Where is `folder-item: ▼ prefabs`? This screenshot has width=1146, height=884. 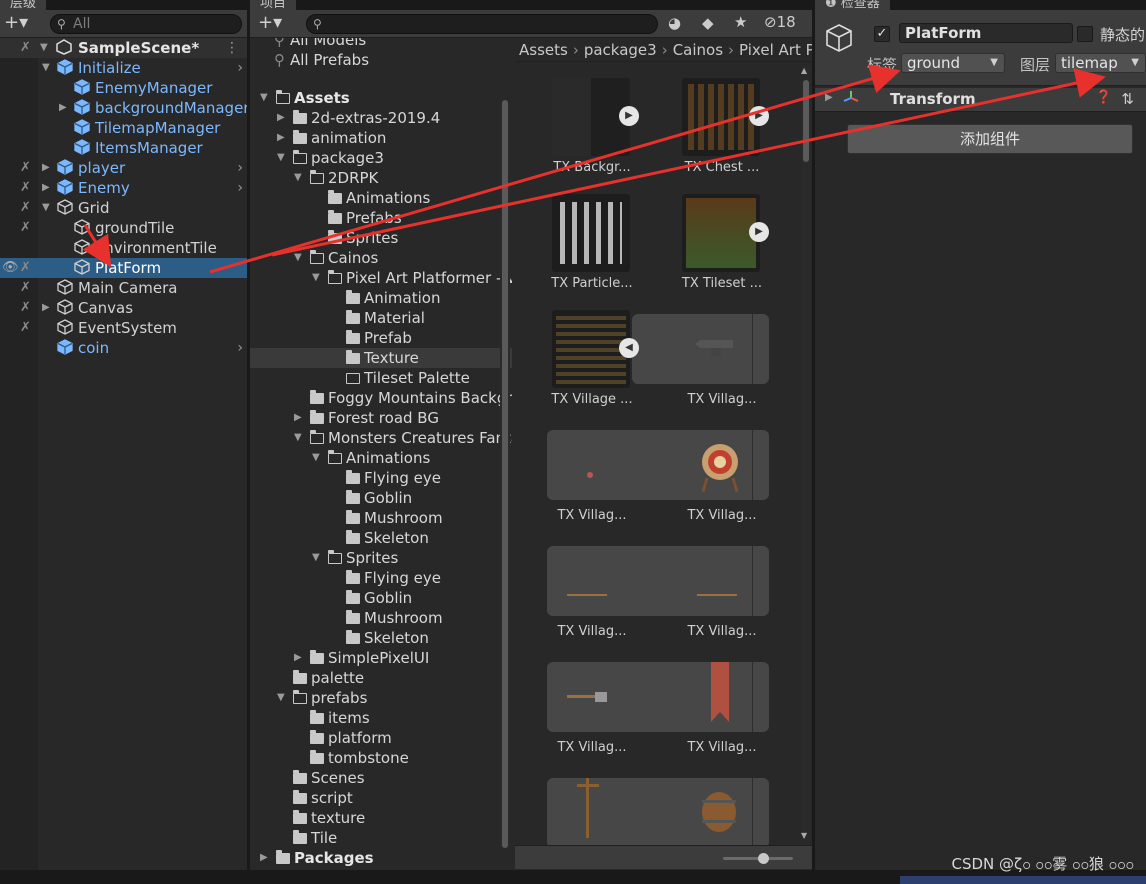 folder-item: ▼ prefabs is located at coordinates (381, 698).